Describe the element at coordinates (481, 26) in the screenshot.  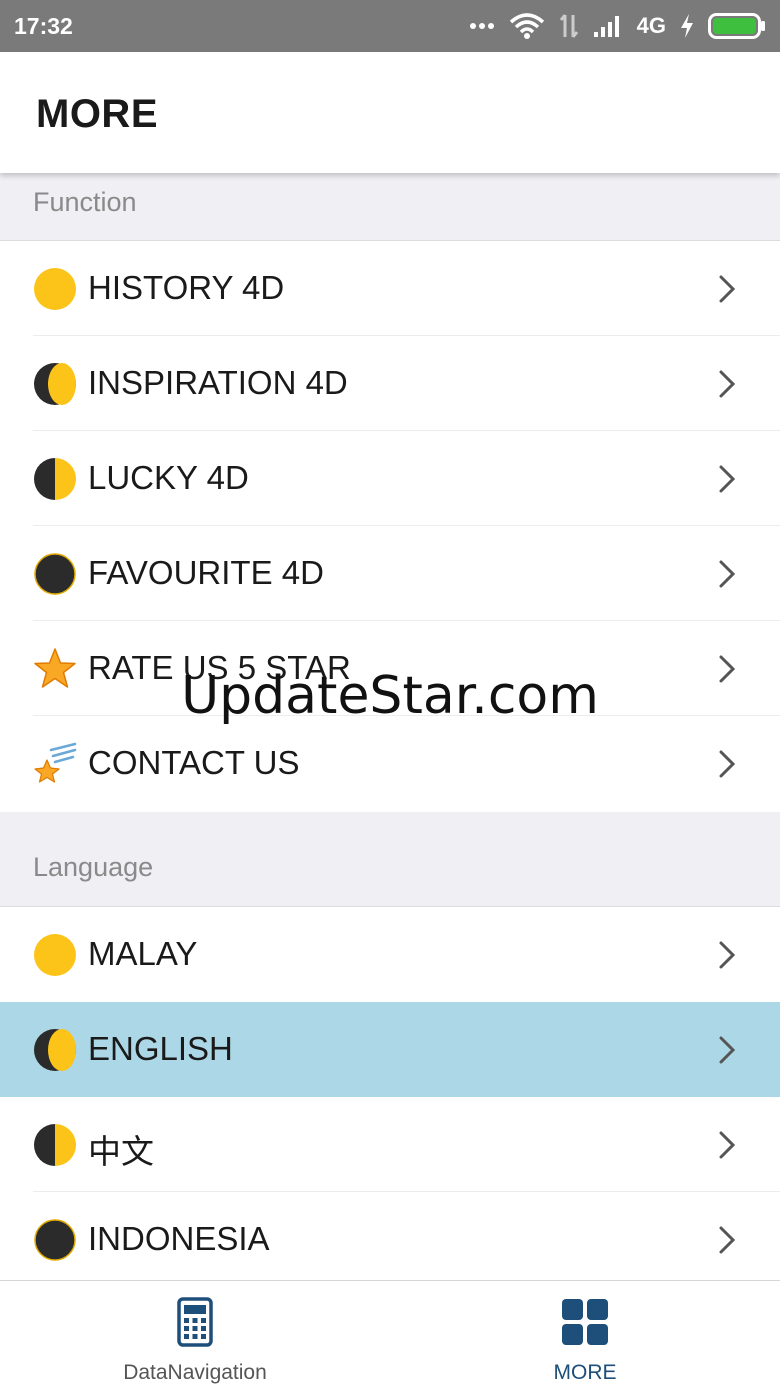
I see `more-dots-icon` at that location.